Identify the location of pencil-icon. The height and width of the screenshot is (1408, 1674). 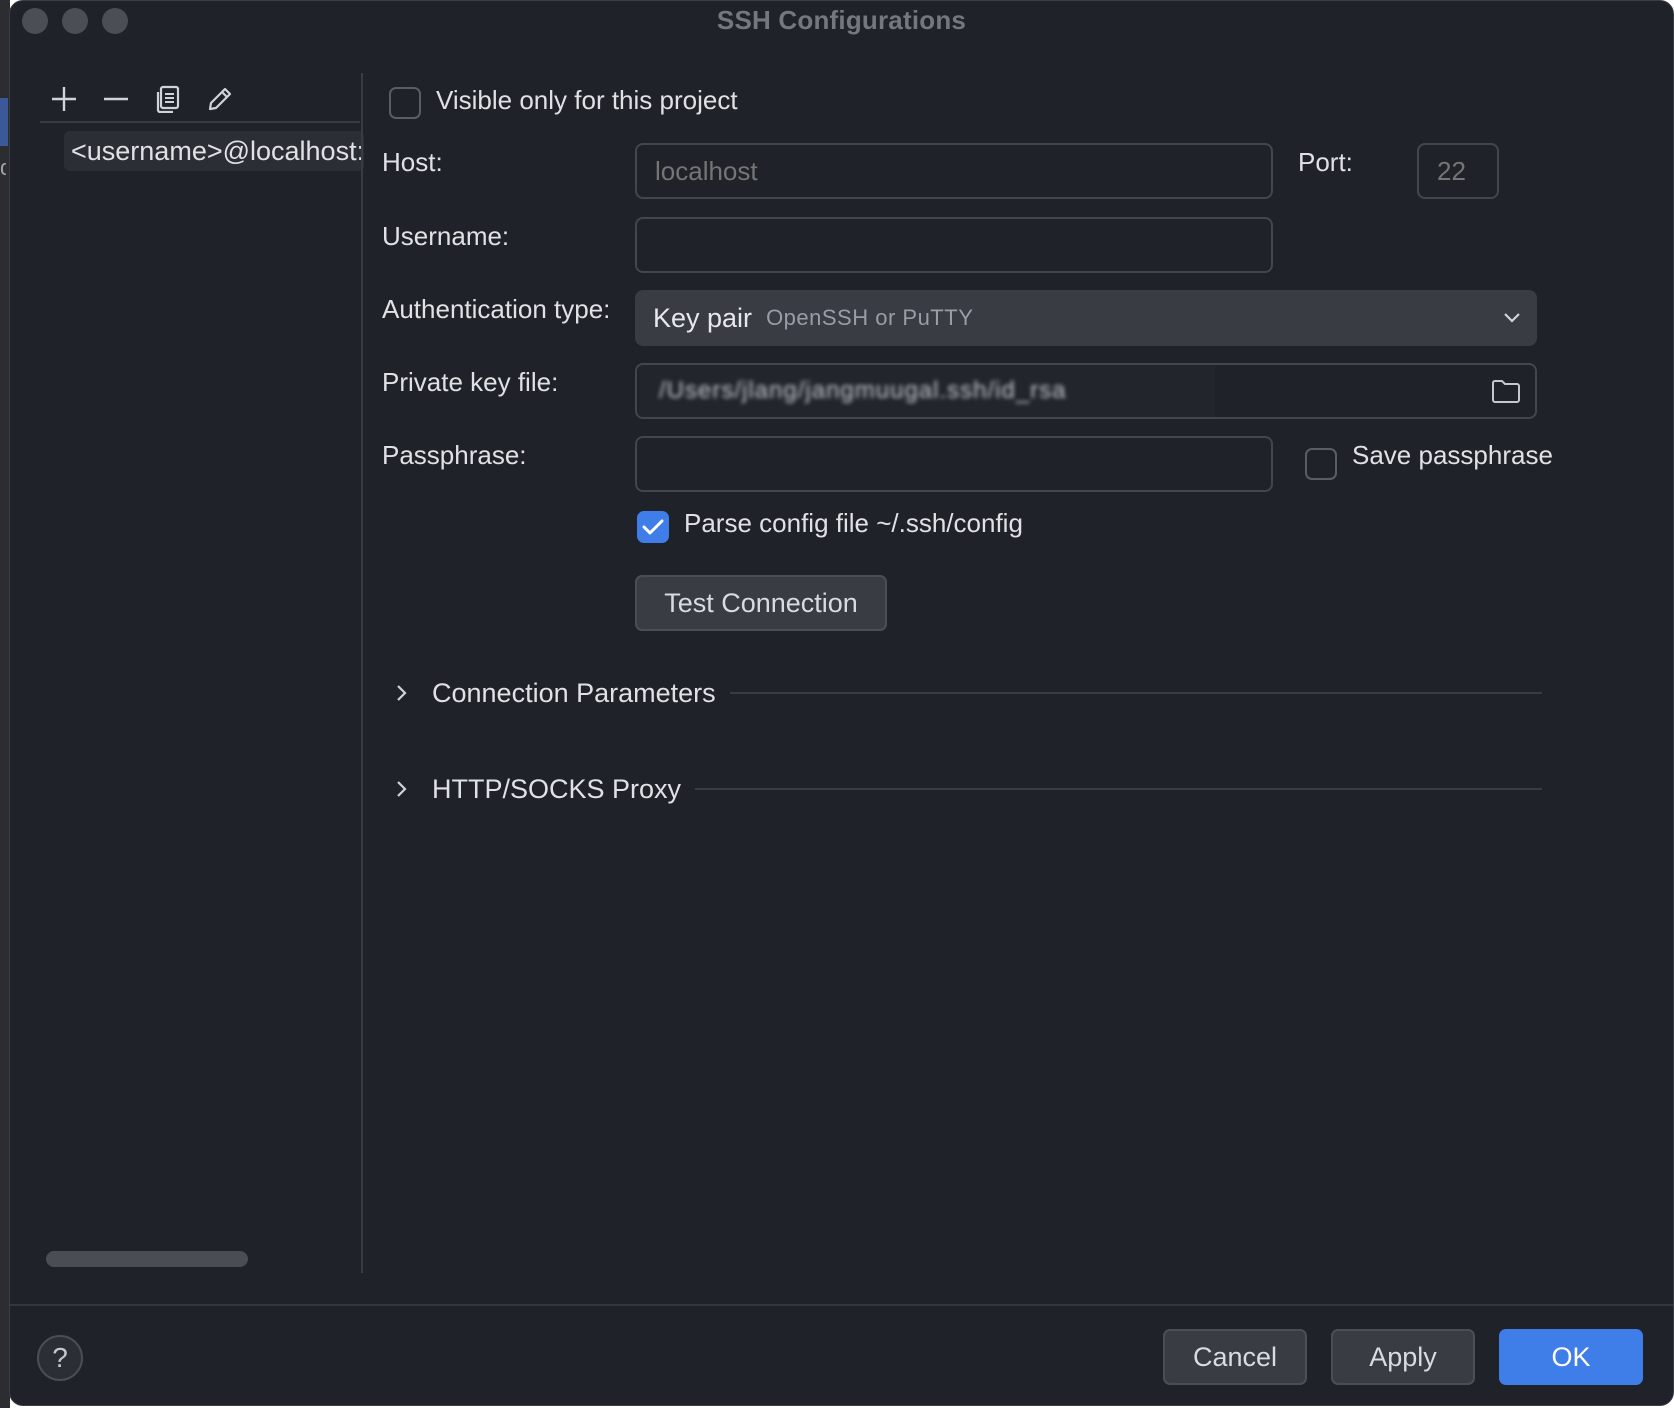
(220, 99).